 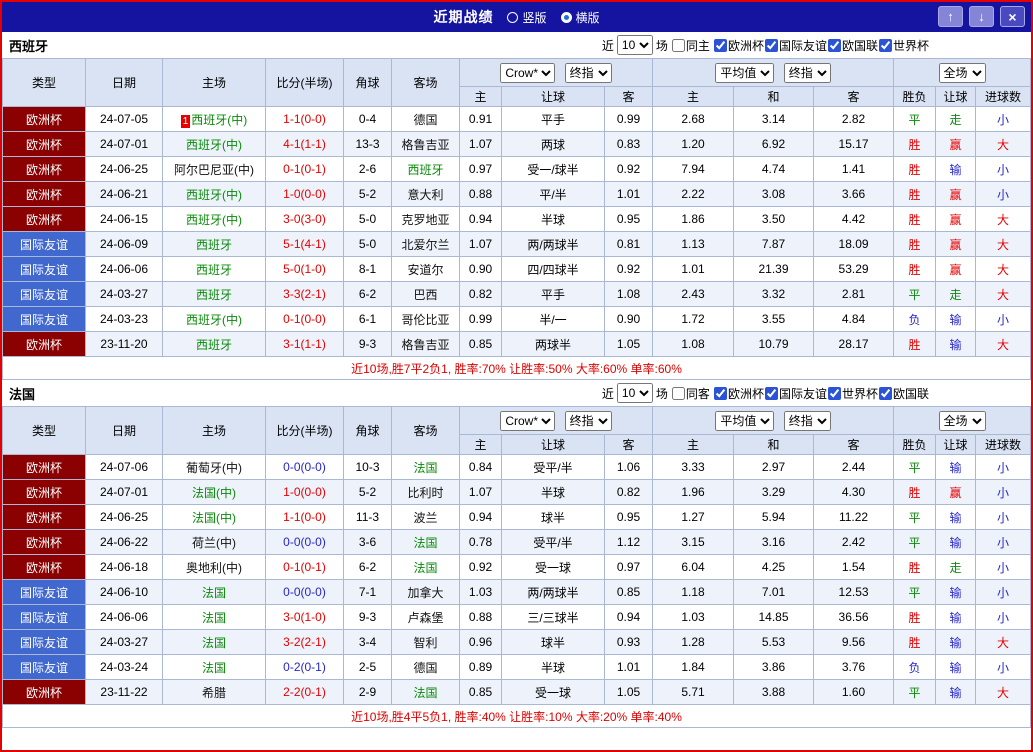 What do you see at coordinates (690, 393) in the screenshot?
I see `same-venue-checkbox: 同客` at bounding box center [690, 393].